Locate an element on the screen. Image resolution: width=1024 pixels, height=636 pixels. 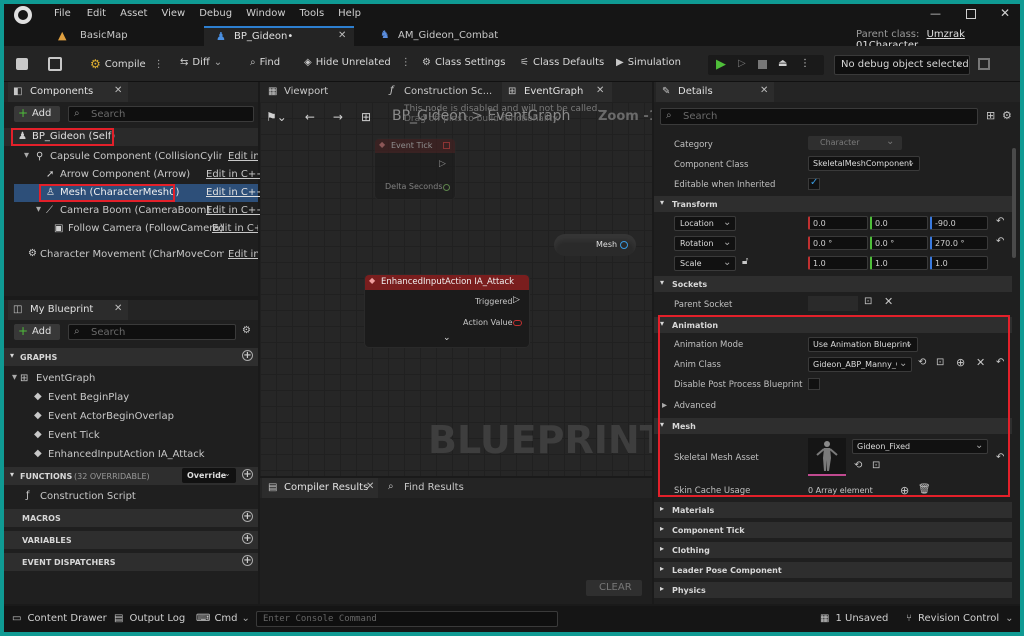
rotation-z-field: 270.0 ° is located at coordinates (959, 243).